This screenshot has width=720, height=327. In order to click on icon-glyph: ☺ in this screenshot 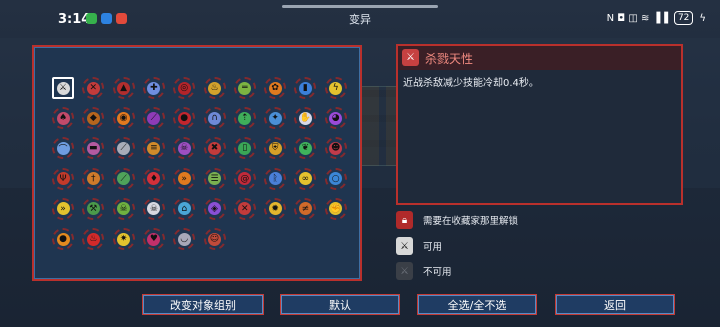, I will do `click(214, 239)`.